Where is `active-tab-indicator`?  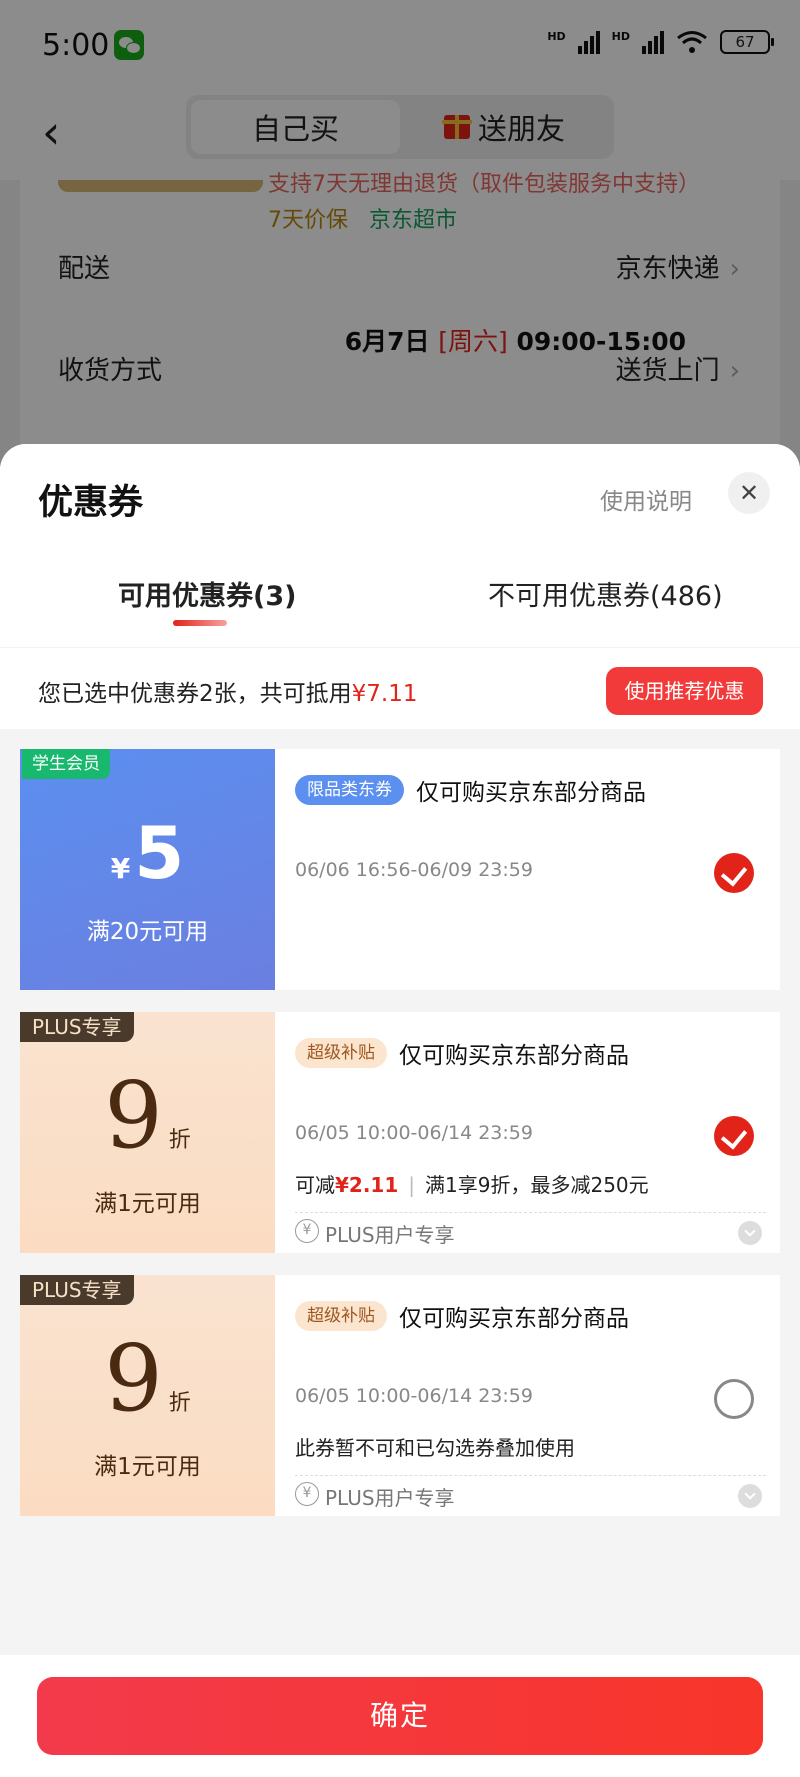 active-tab-indicator is located at coordinates (200, 623).